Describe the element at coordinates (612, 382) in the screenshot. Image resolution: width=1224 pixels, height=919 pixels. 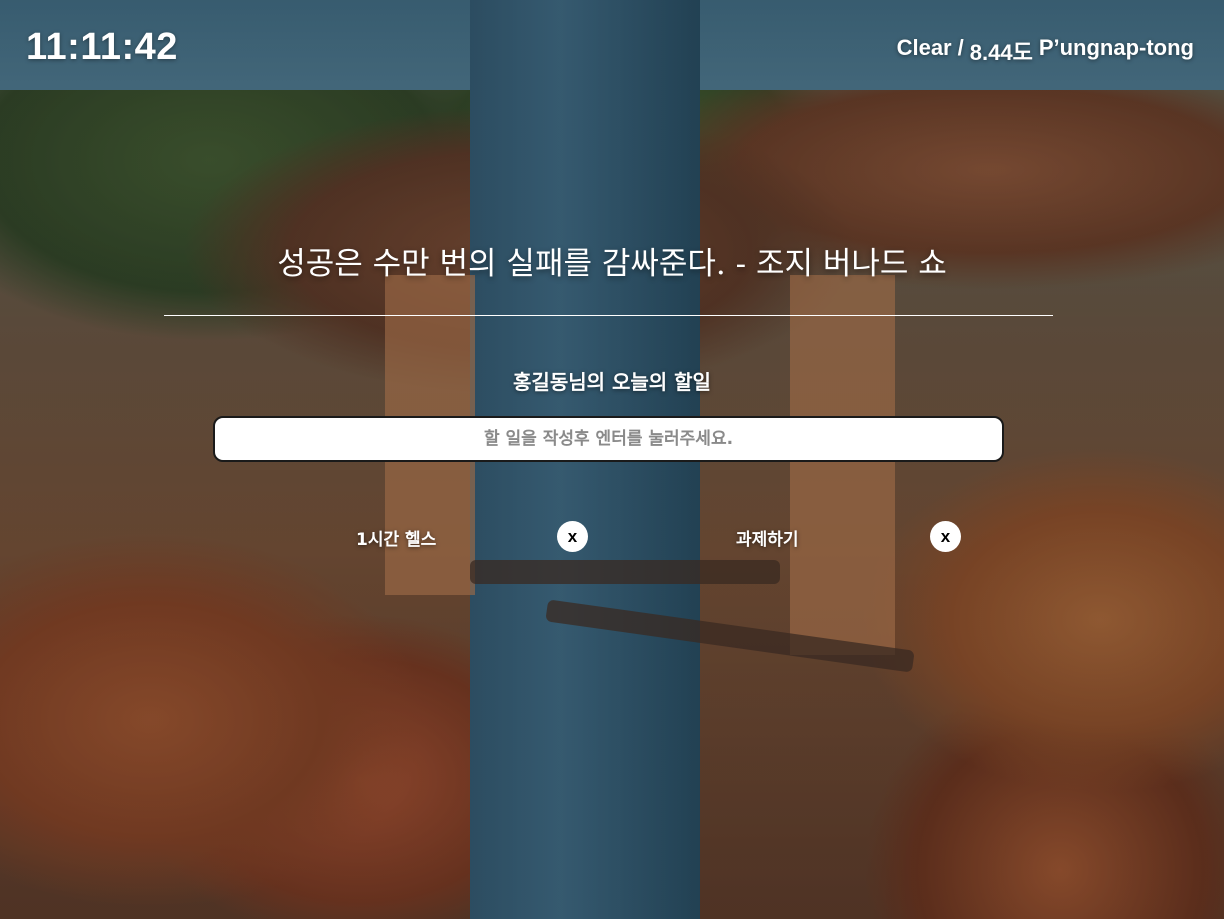
I see `todo-greeting: 홍길동님의 오늘의 할일` at that location.